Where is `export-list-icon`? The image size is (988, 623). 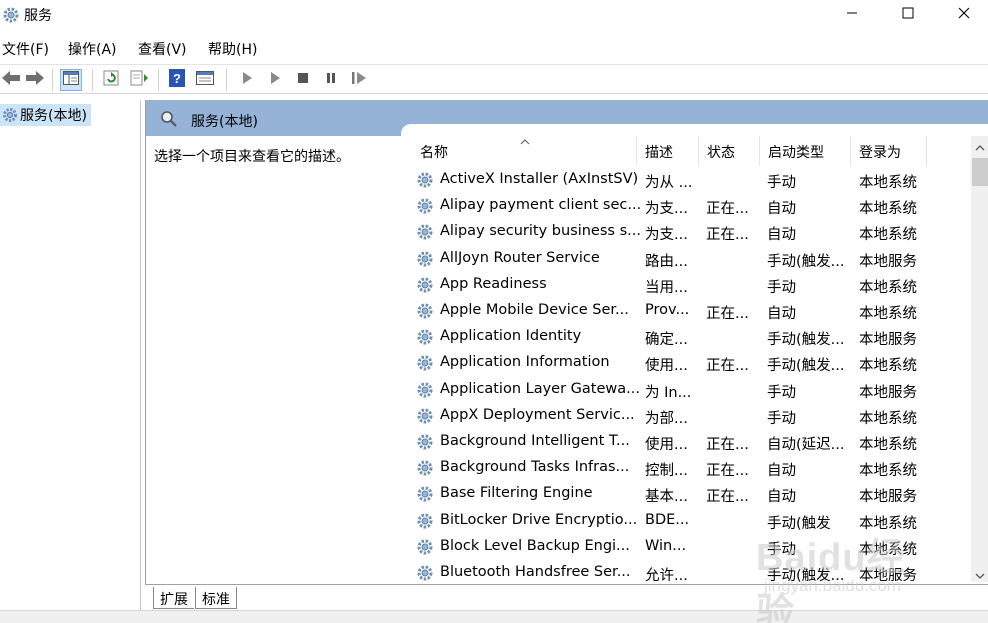
export-list-icon is located at coordinates (139, 80).